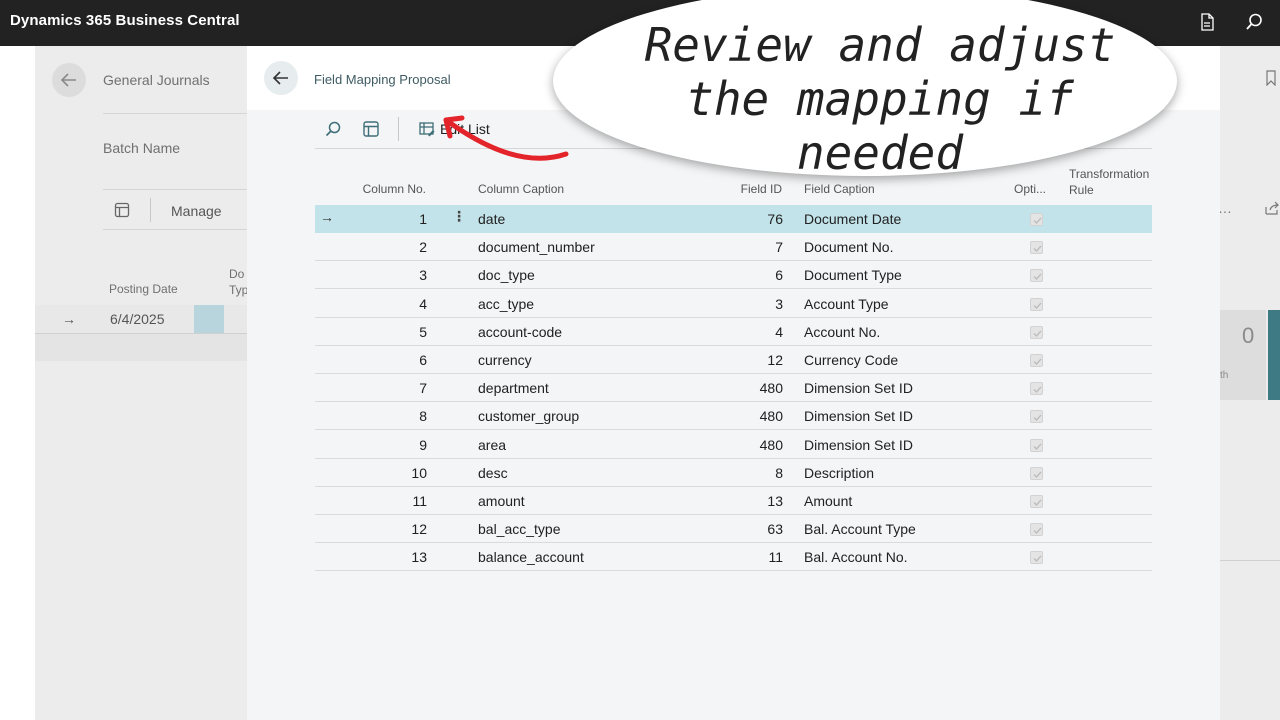  I want to click on table-row: 8 customer_group 480 Dimension Set ID, so click(733, 416).